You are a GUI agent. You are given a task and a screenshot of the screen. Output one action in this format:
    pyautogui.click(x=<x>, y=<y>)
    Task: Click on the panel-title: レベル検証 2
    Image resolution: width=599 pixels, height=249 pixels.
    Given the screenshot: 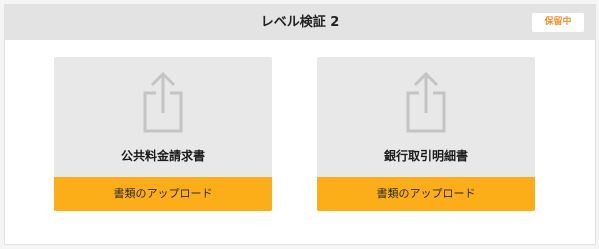 What is the action you would take?
    pyautogui.click(x=300, y=22)
    